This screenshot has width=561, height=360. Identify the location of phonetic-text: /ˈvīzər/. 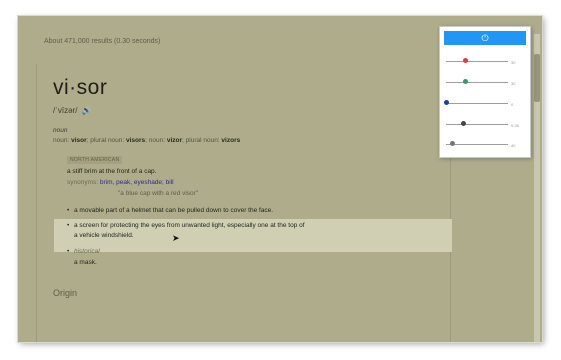
(65, 110).